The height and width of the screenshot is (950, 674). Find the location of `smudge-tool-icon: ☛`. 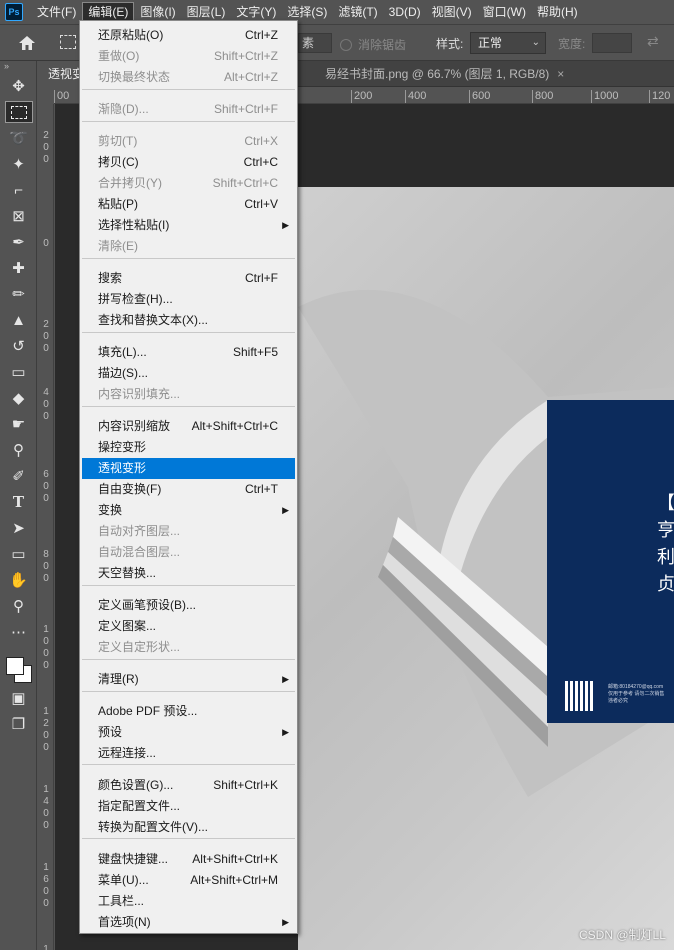

smudge-tool-icon: ☛ is located at coordinates (18, 424).